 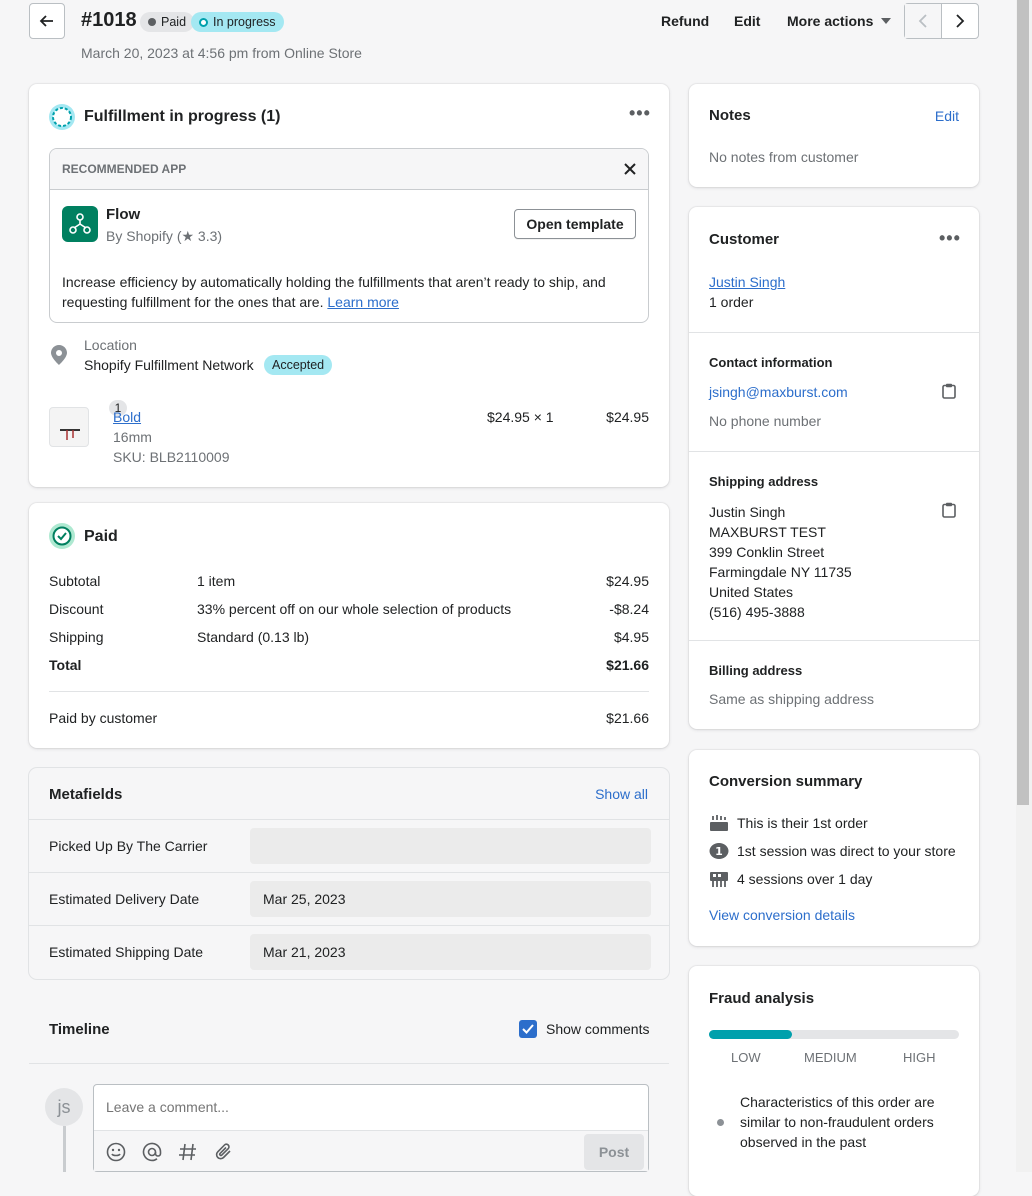 I want to click on payment-status-label: Paid, so click(x=174, y=22).